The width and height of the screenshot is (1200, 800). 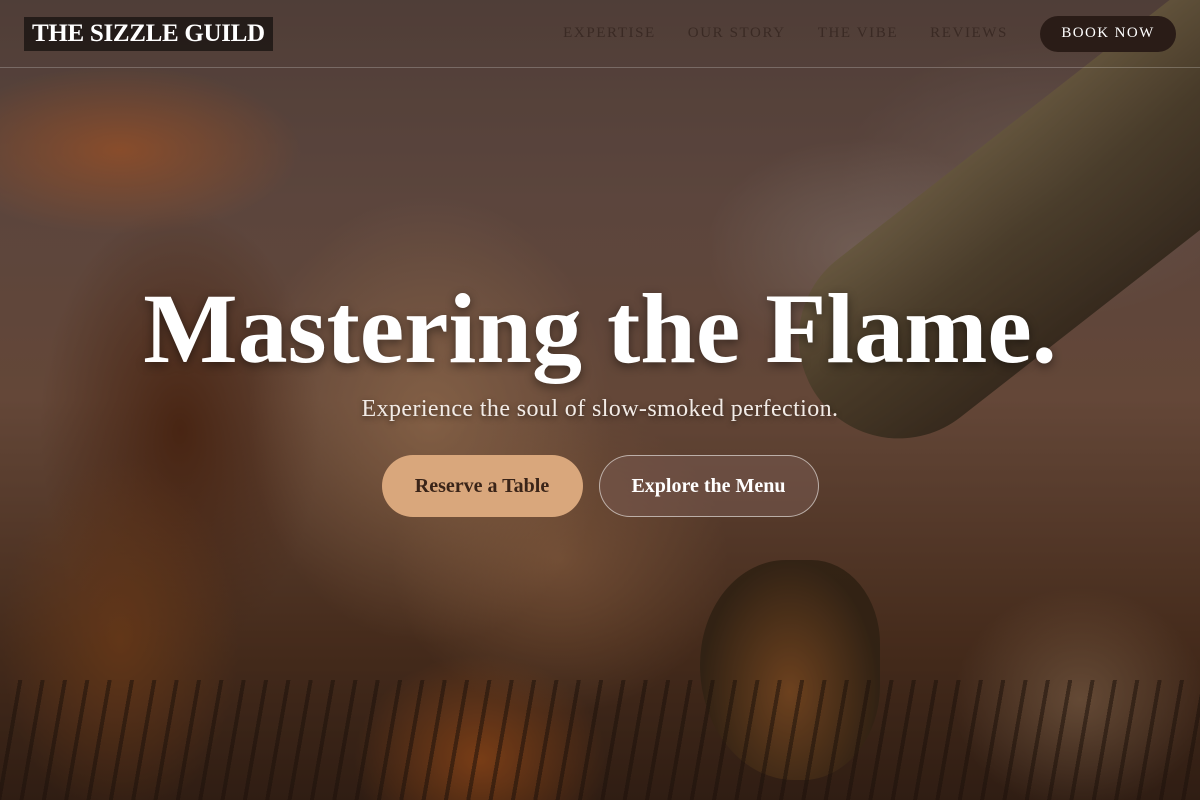 What do you see at coordinates (482, 486) in the screenshot?
I see `reserve-table-button: Reserve a Table` at bounding box center [482, 486].